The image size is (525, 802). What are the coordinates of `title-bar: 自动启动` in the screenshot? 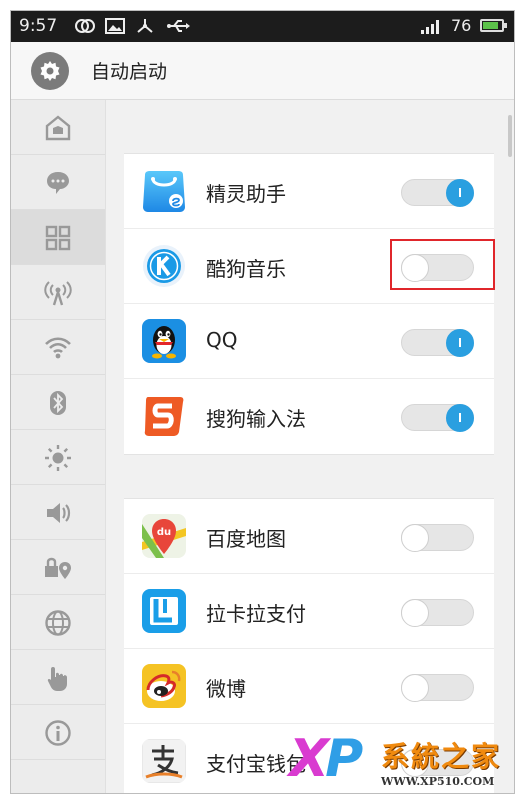 It's located at (262, 71).